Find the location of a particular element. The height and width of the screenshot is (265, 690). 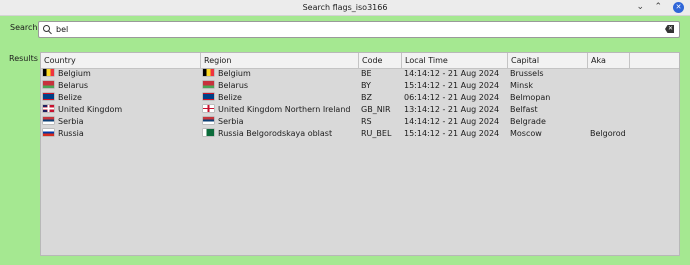

capital-cell: Belgrade is located at coordinates (528, 121).